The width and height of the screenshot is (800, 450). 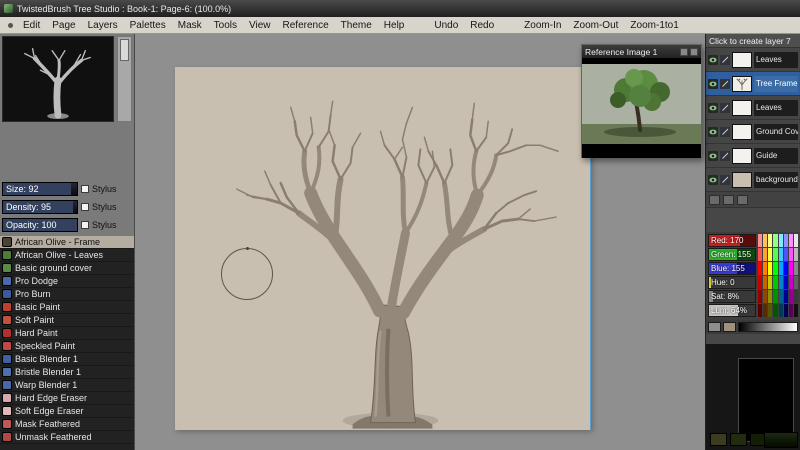 What do you see at coordinates (482, 25) in the screenshot?
I see `menu-redo: Redo` at bounding box center [482, 25].